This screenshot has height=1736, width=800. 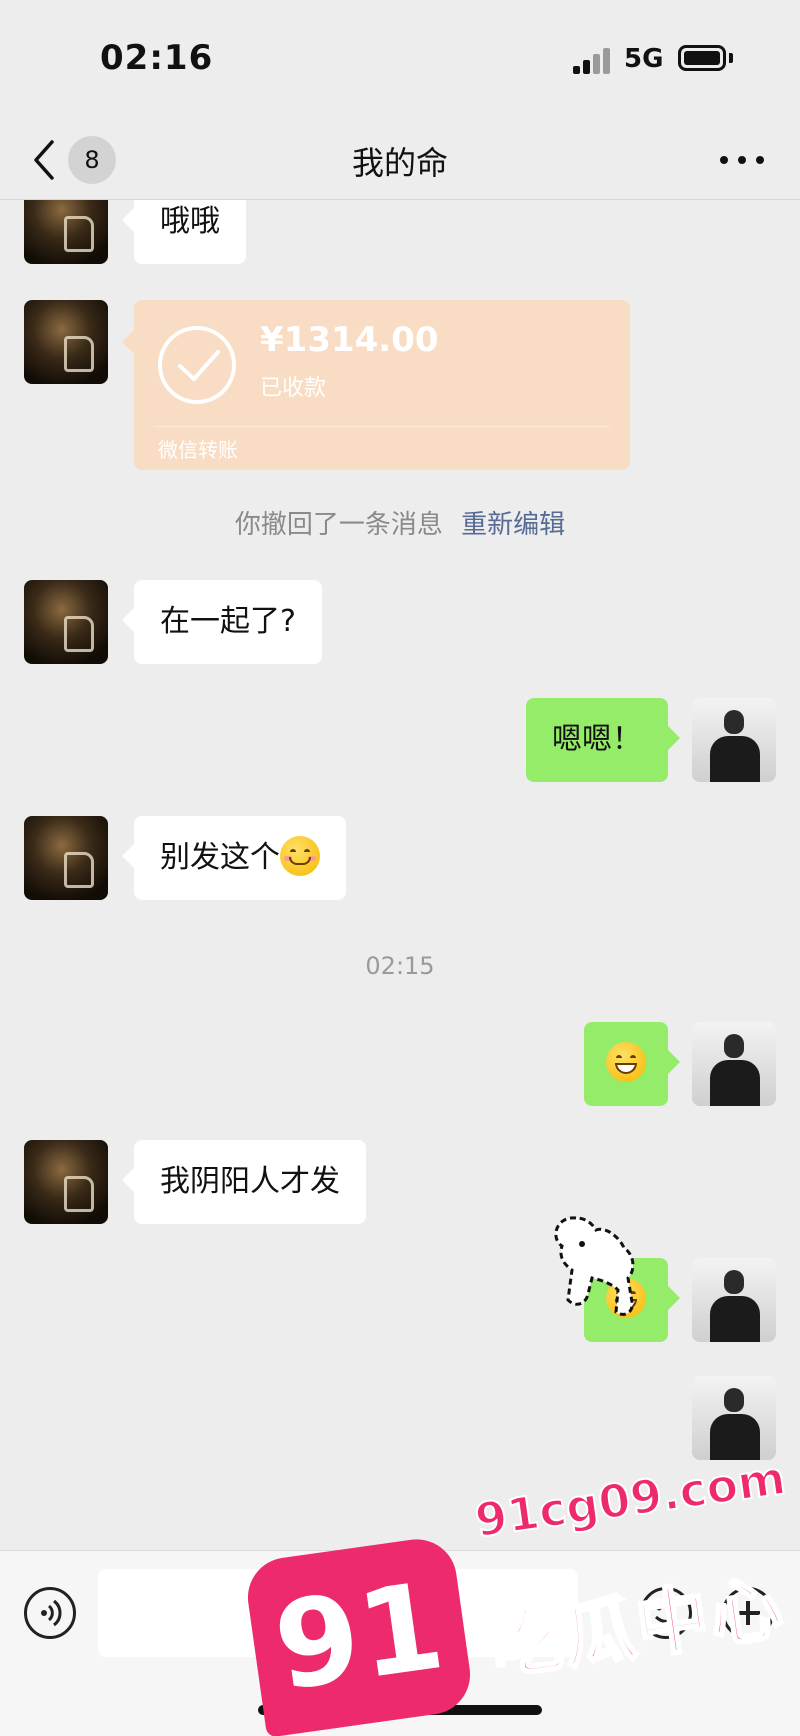 What do you see at coordinates (220, 857) in the screenshot?
I see `message-text: 别发这个` at bounding box center [220, 857].